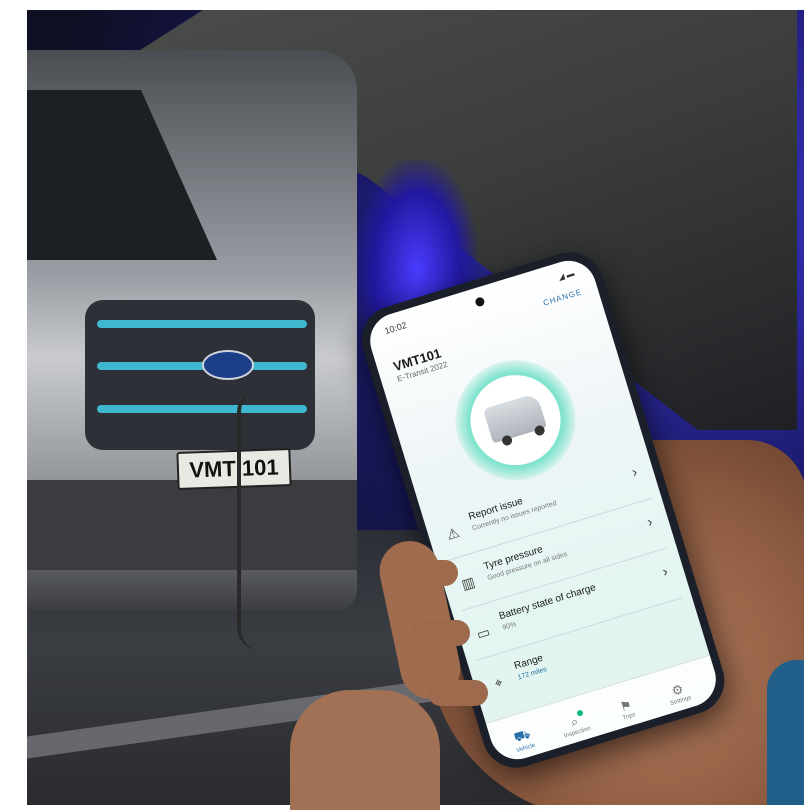 This screenshot has width=804, height=810. I want to click on van-logo, so click(228, 365).